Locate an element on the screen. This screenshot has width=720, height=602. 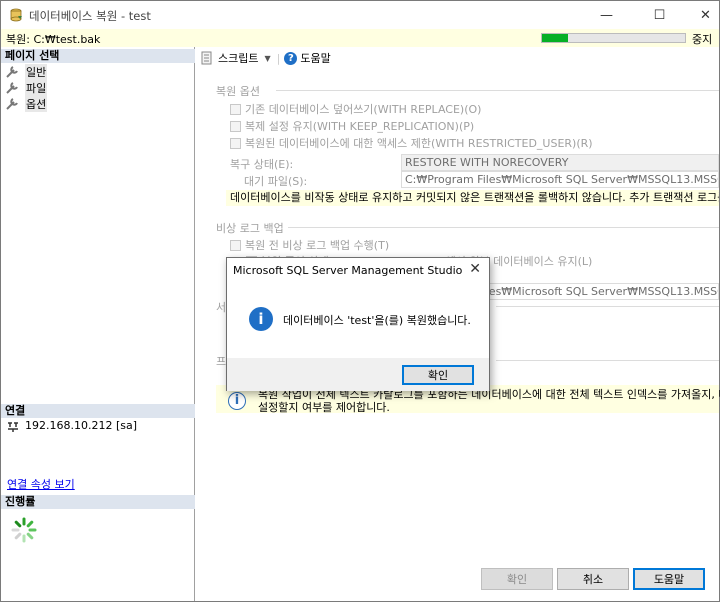
restore-progress-fill is located at coordinates (555, 38).